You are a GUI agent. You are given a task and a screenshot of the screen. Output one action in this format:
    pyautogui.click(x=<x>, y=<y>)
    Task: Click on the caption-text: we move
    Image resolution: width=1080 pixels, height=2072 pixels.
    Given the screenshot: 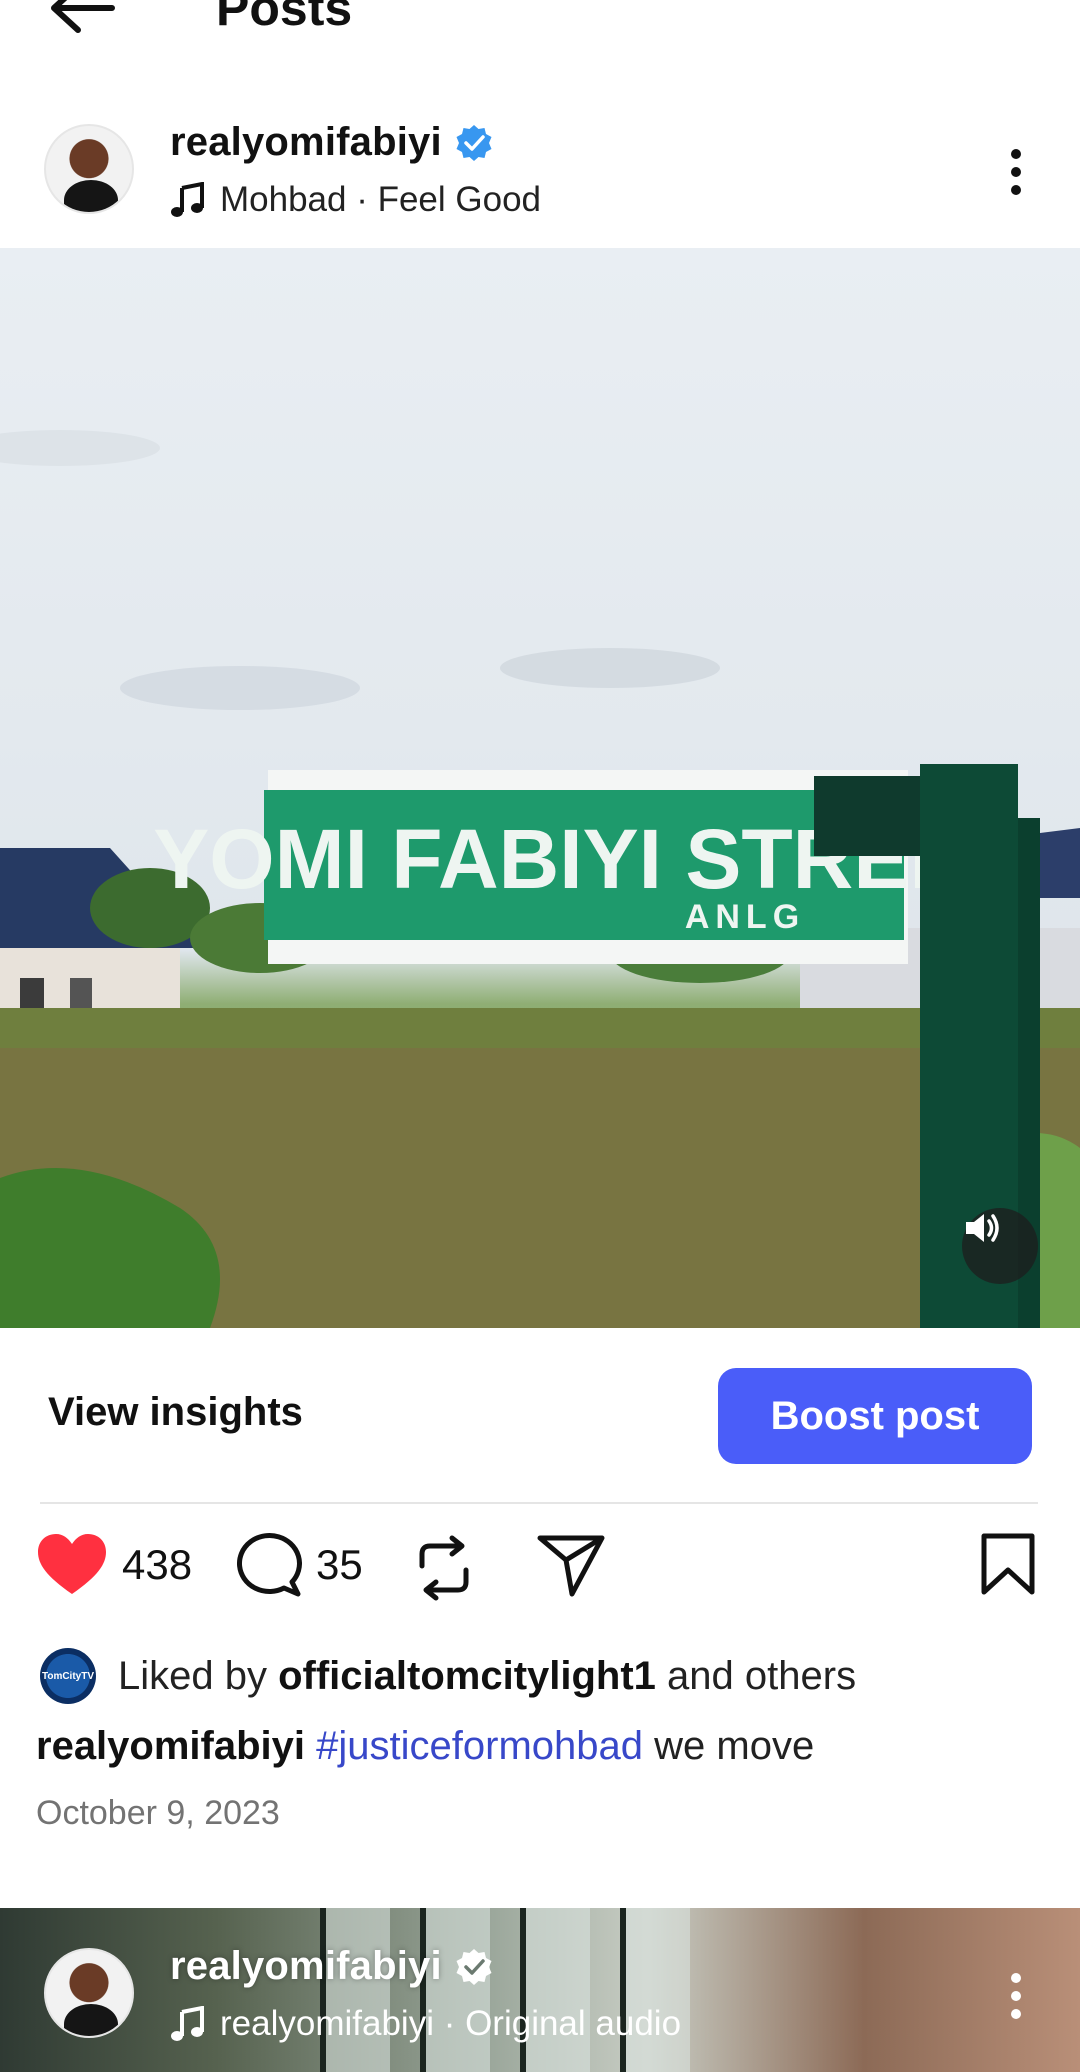 What is the action you would take?
    pyautogui.click(x=734, y=1746)
    